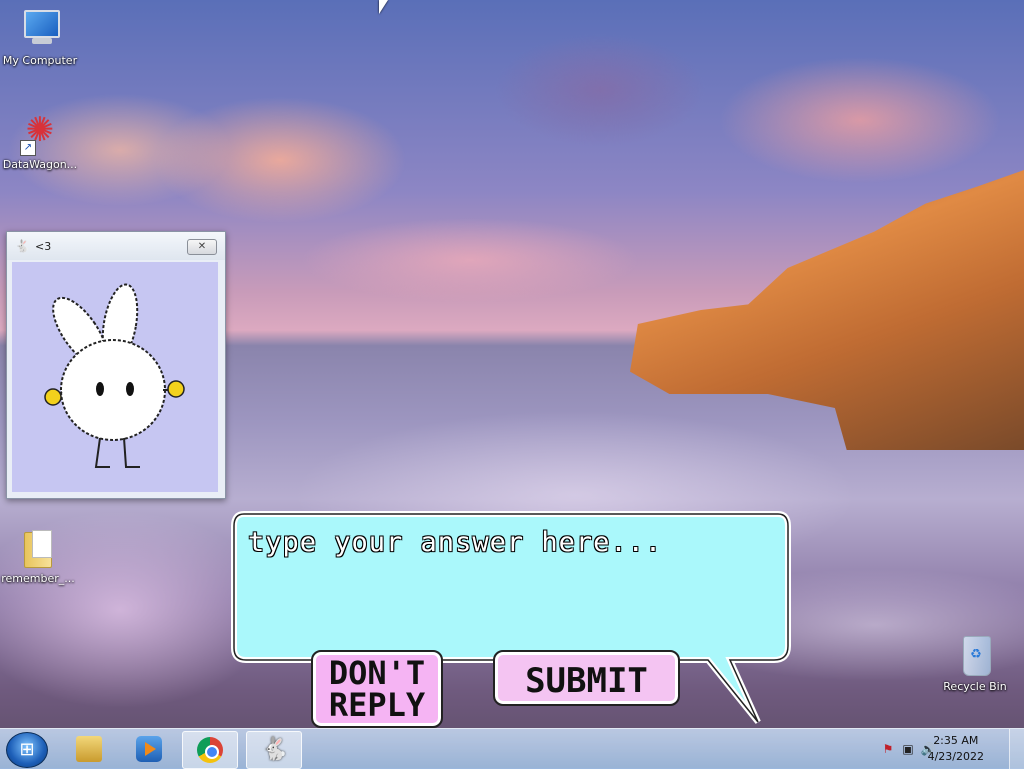 The width and height of the screenshot is (1024, 769). I want to click on close-button: ✕, so click(202, 247).